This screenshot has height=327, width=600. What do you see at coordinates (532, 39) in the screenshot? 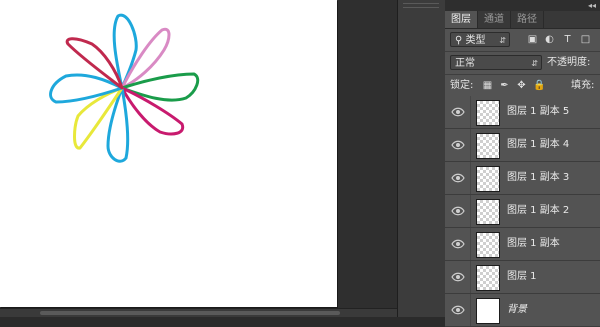
I see `pixel-filter-icon: ▣` at bounding box center [532, 39].